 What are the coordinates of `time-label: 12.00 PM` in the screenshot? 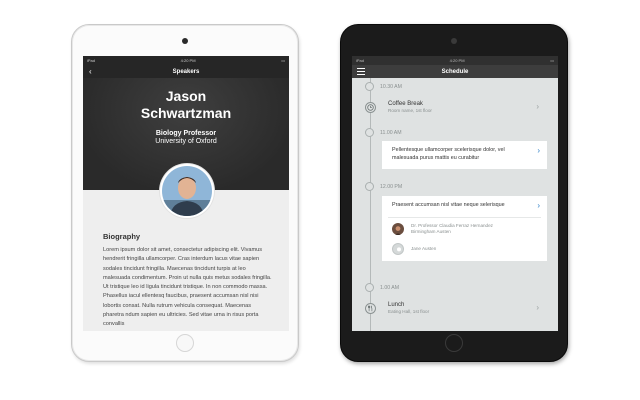 It's located at (391, 186).